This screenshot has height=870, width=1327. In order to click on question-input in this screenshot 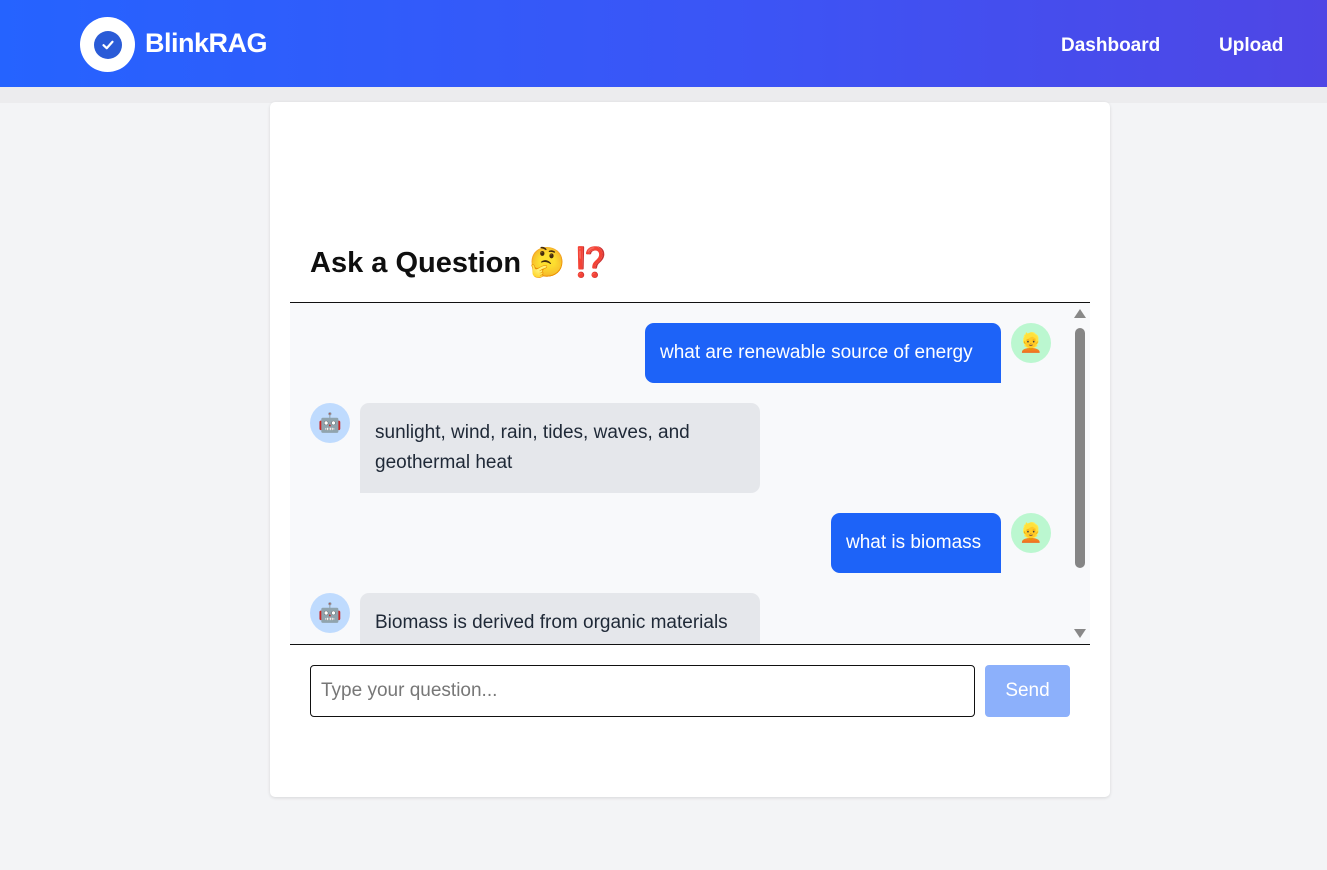, I will do `click(642, 691)`.